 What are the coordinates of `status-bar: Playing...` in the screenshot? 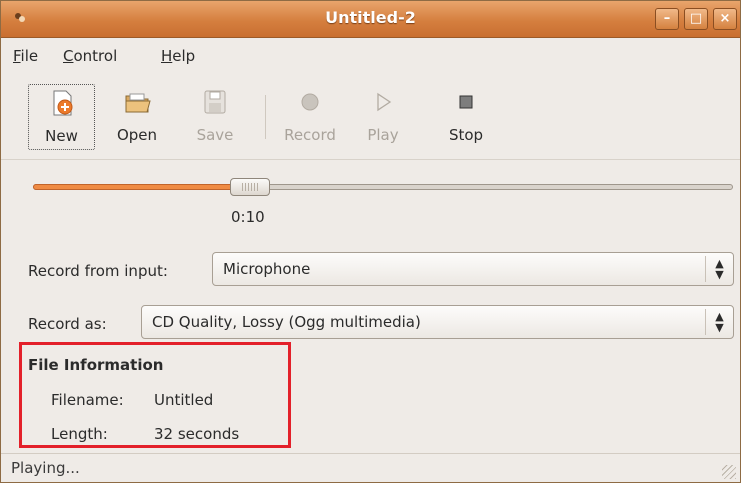 It's located at (370, 468).